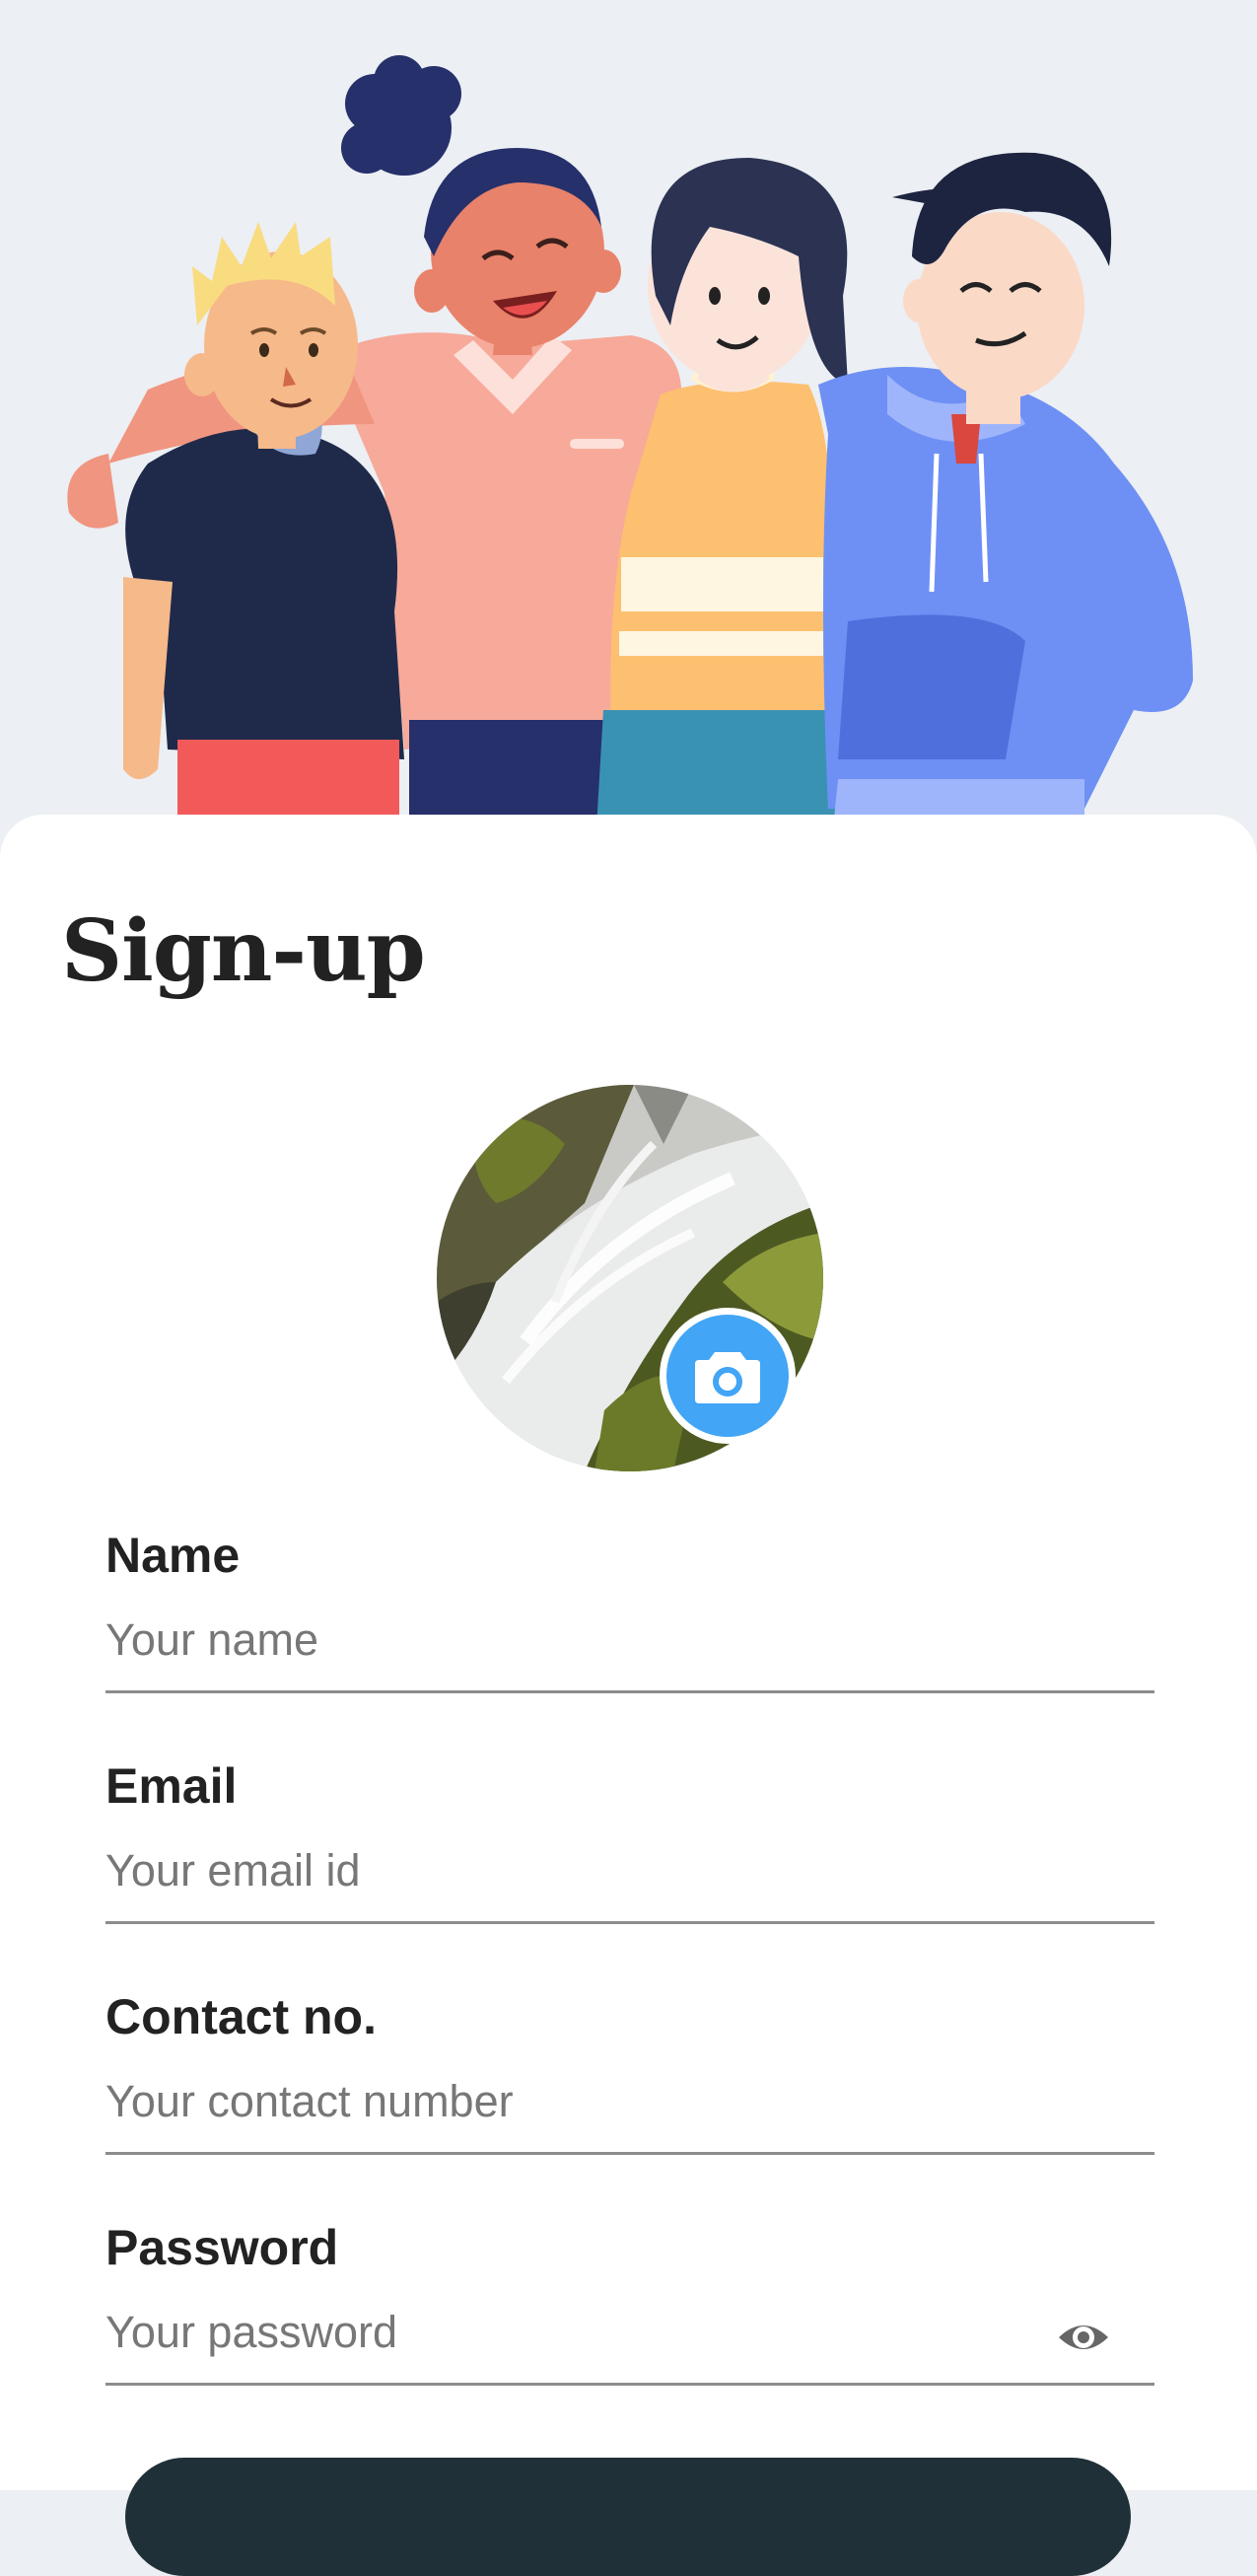 This screenshot has height=2576, width=1257. I want to click on email-label: Email, so click(171, 1786).